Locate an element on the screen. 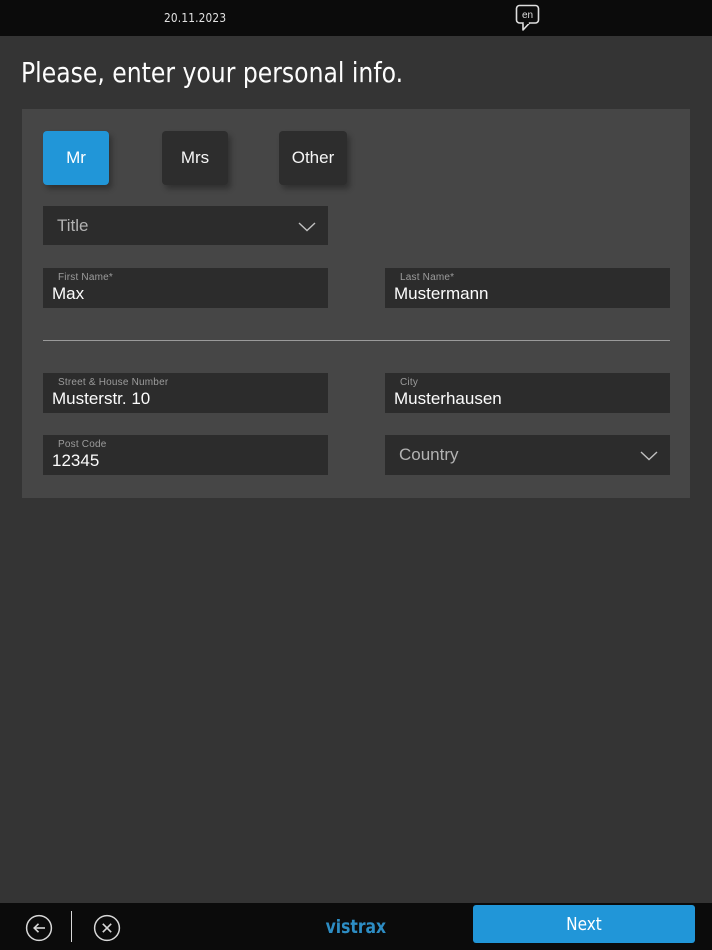 This screenshot has width=712, height=950. brand-logo-text: vistrax is located at coordinates (356, 926).